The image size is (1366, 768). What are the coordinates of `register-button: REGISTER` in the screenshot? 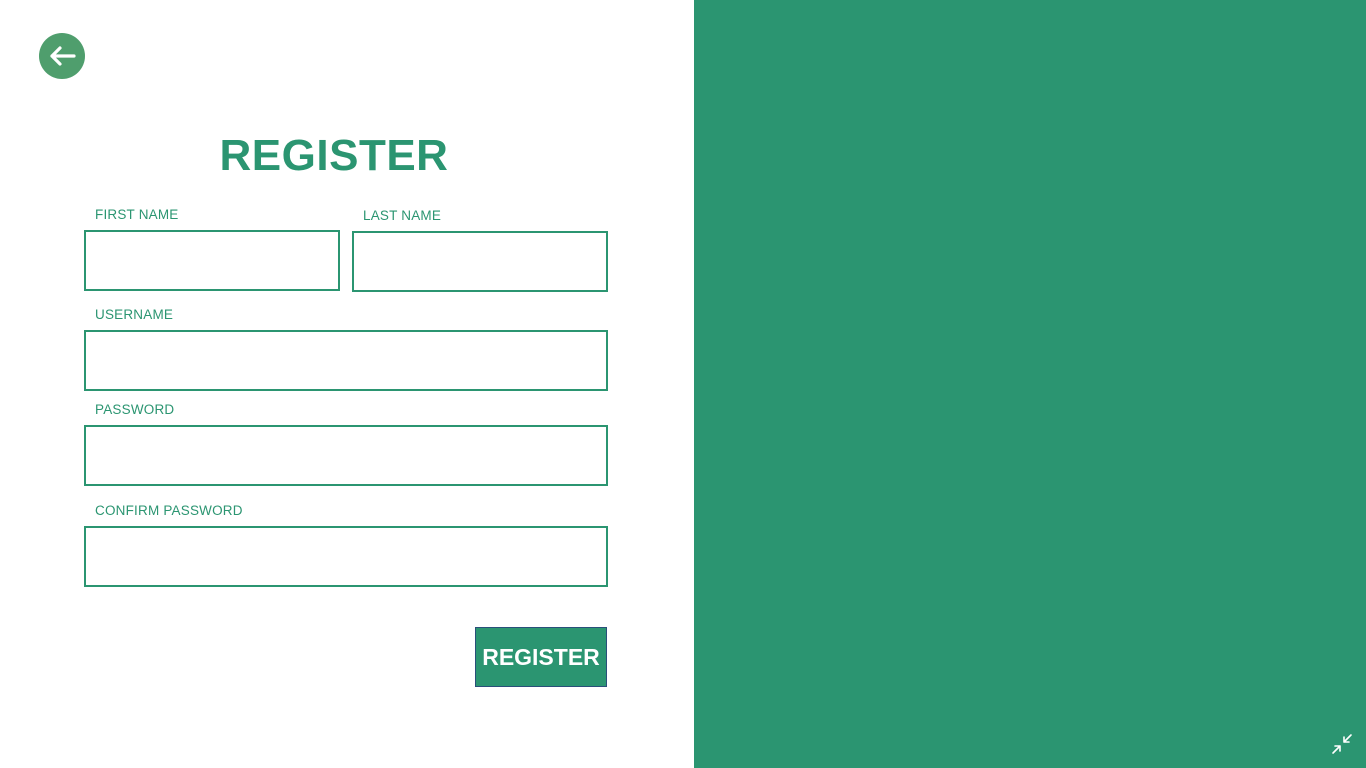 It's located at (541, 657).